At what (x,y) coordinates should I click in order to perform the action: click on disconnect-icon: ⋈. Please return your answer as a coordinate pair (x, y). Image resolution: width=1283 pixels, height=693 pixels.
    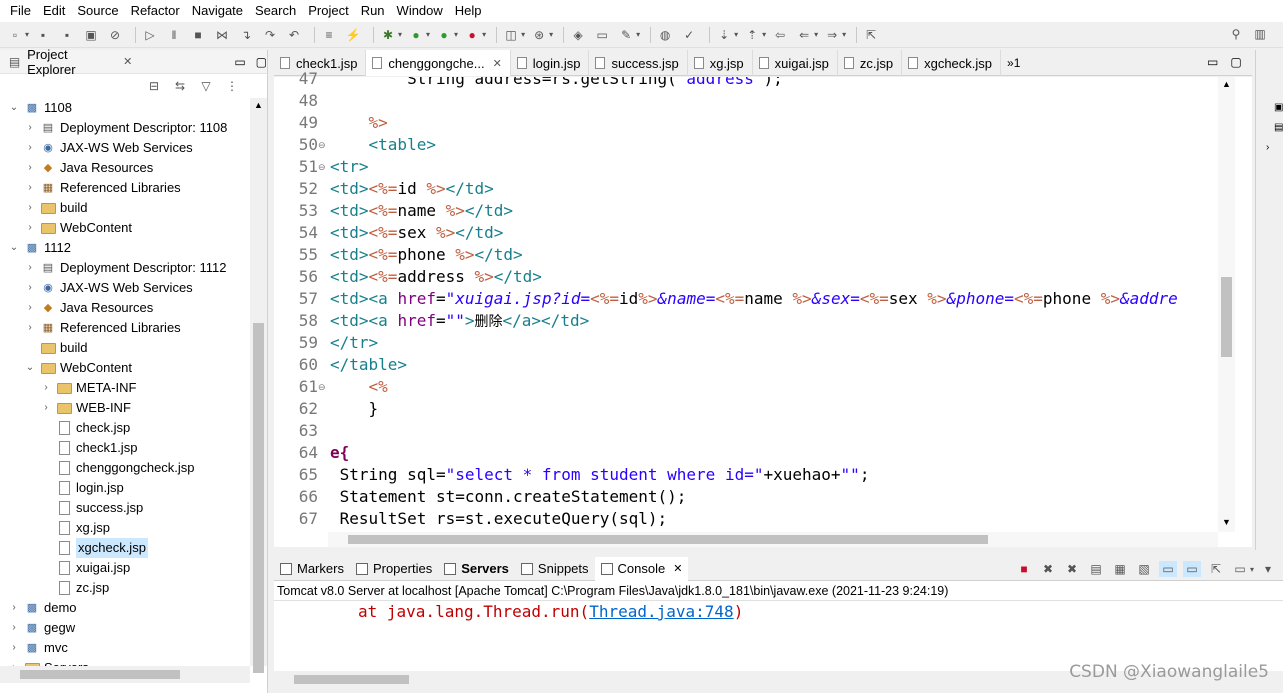
    Looking at the image, I should click on (222, 35).